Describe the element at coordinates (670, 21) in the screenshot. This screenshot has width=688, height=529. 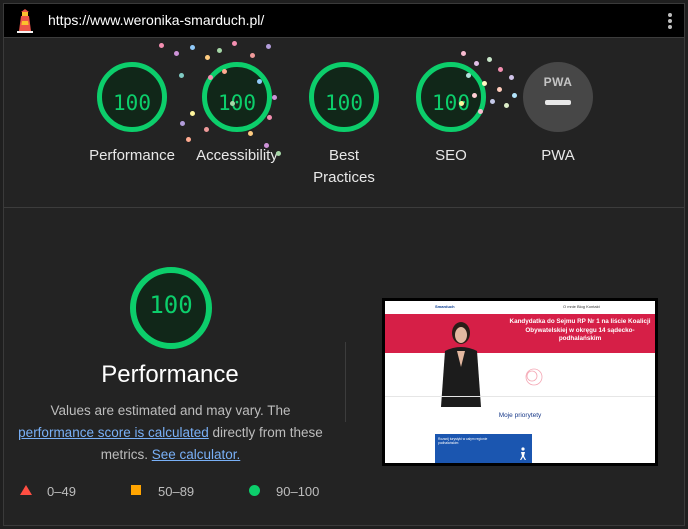
I see `kebab-menu-icon` at that location.